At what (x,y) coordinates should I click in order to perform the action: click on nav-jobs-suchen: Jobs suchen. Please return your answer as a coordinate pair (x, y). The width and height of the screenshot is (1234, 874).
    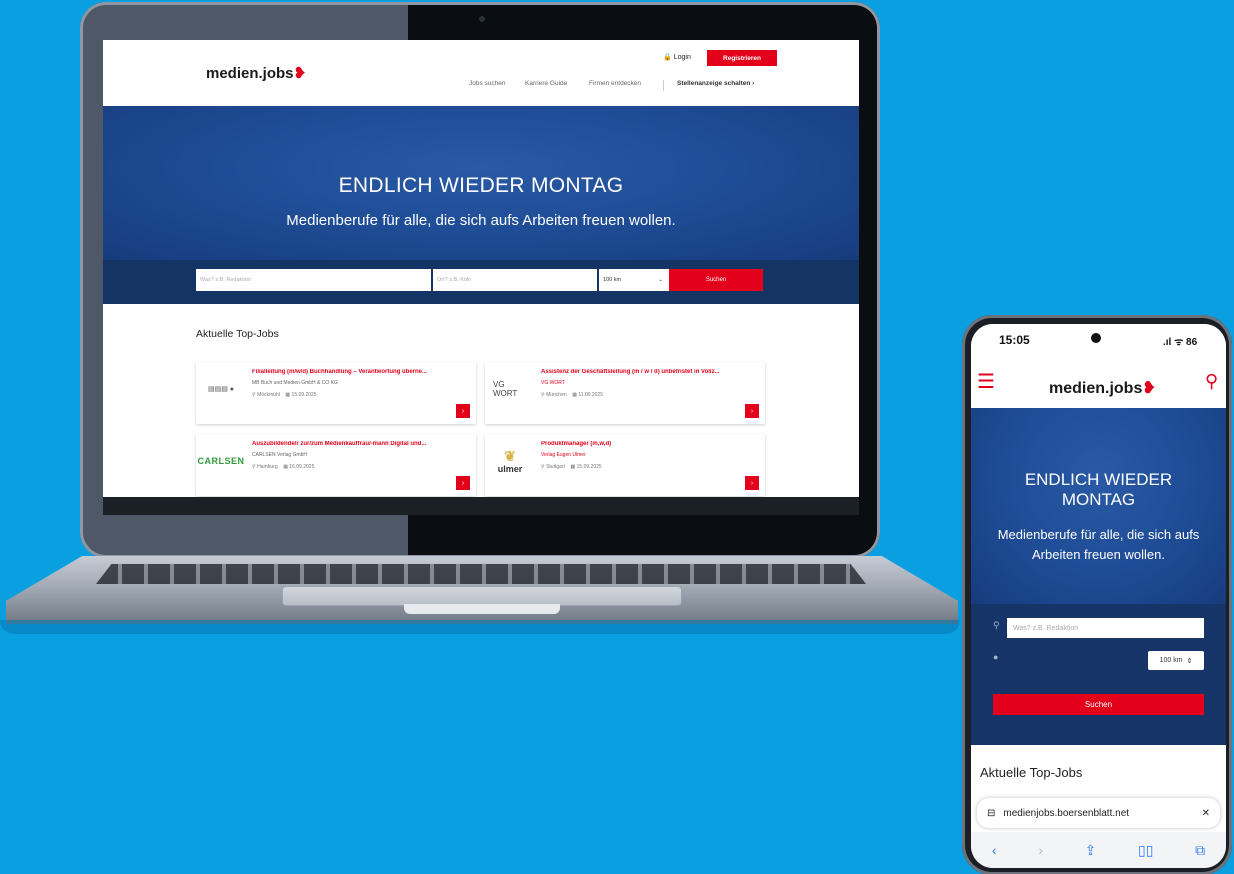
    Looking at the image, I should click on (487, 83).